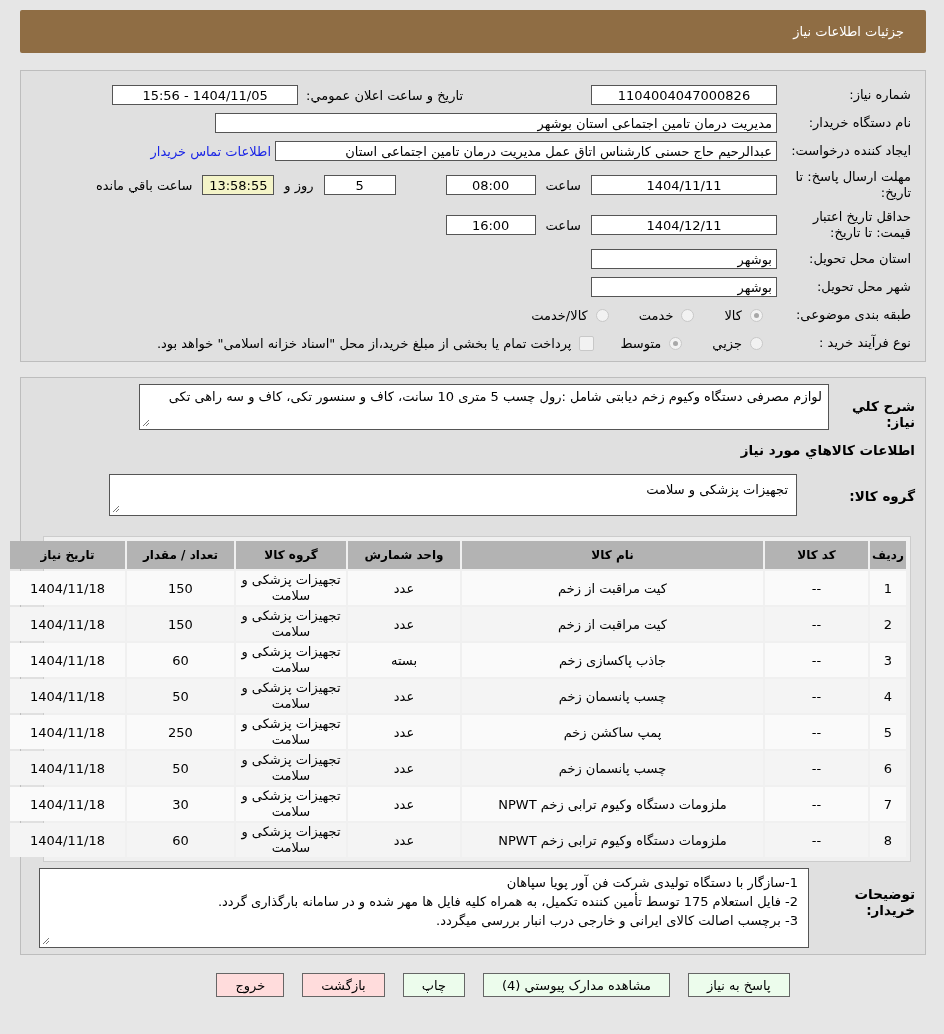 This screenshot has height=1034, width=944. I want to click on table-cell: 2, so click(888, 624).